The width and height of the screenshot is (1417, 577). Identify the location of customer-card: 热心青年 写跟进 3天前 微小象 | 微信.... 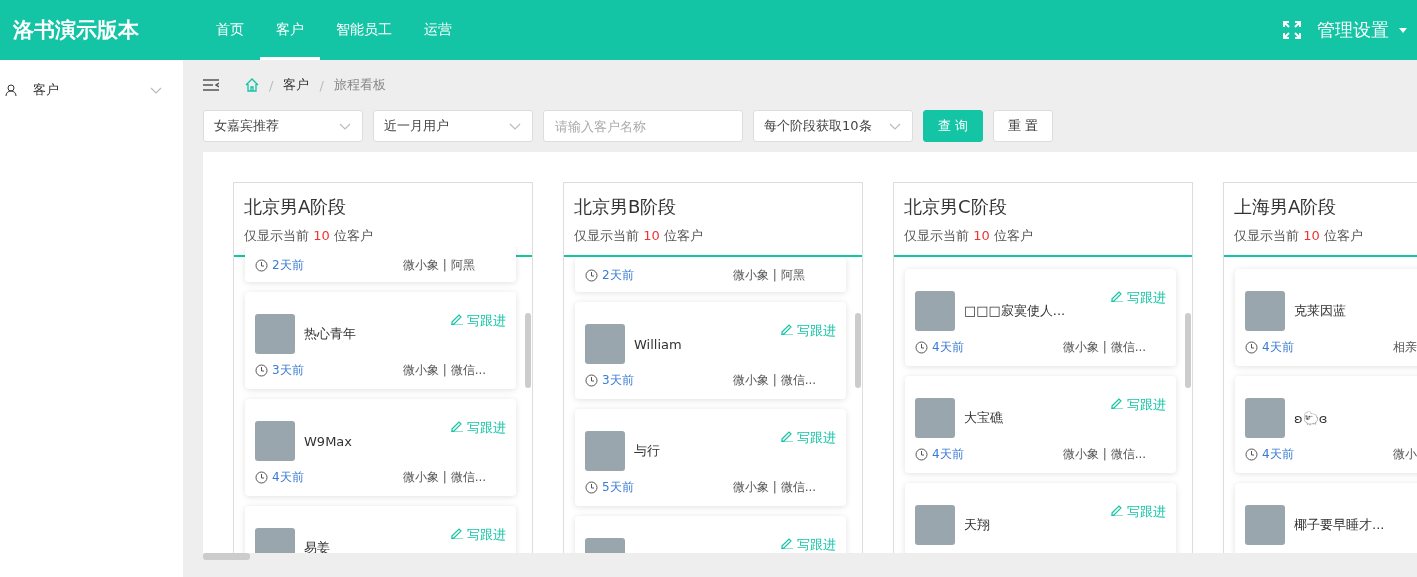
(380, 340).